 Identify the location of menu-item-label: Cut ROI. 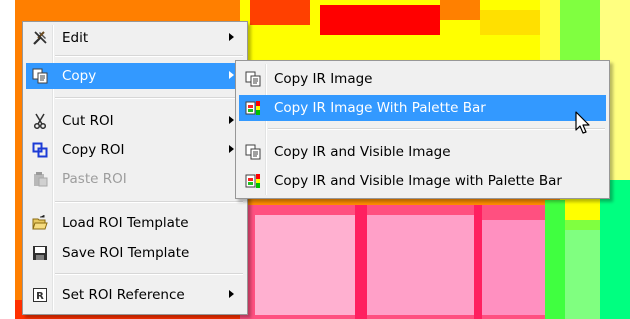
(88, 121).